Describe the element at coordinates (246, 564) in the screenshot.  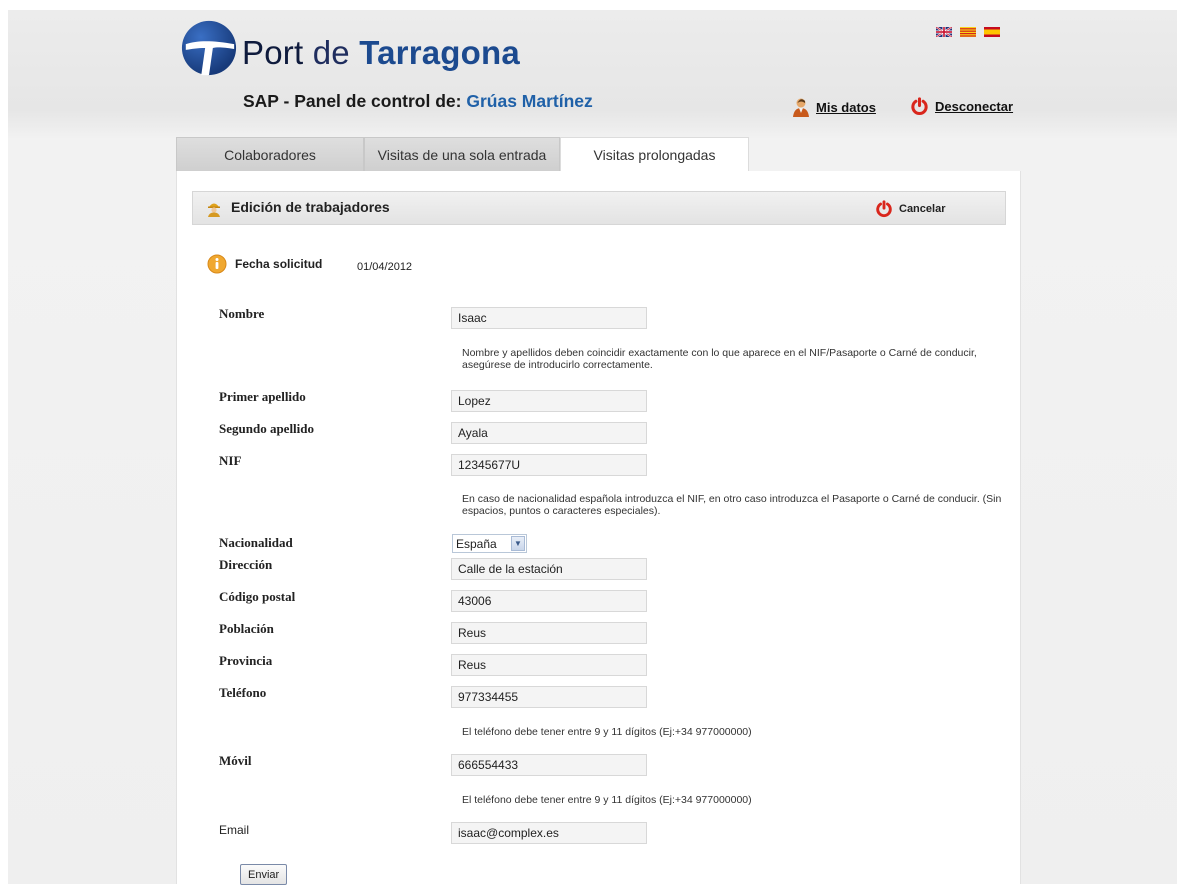
I see `direccion-label: Dirección` at that location.